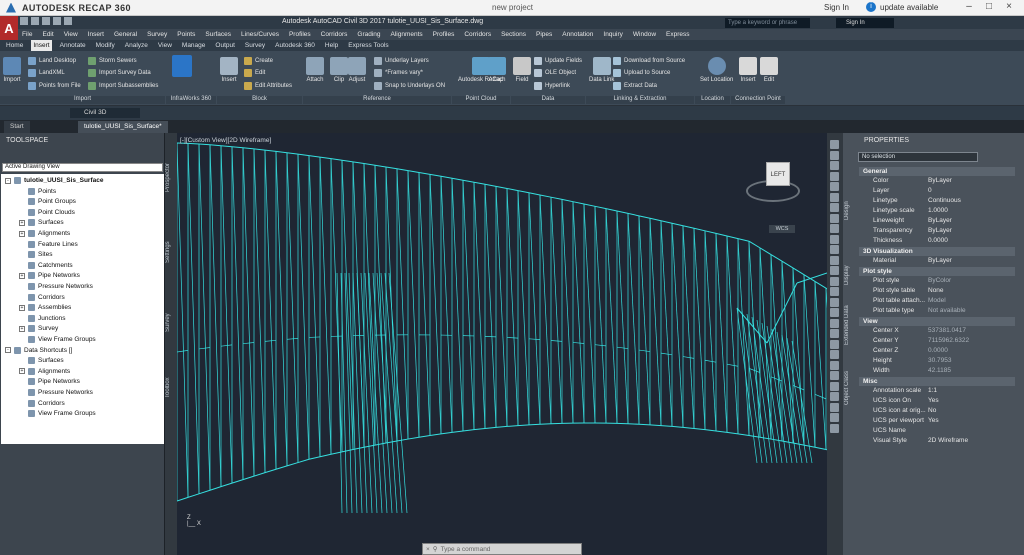 The width and height of the screenshot is (1024, 555). I want to click on menu-profiles: Profiles, so click(444, 34).